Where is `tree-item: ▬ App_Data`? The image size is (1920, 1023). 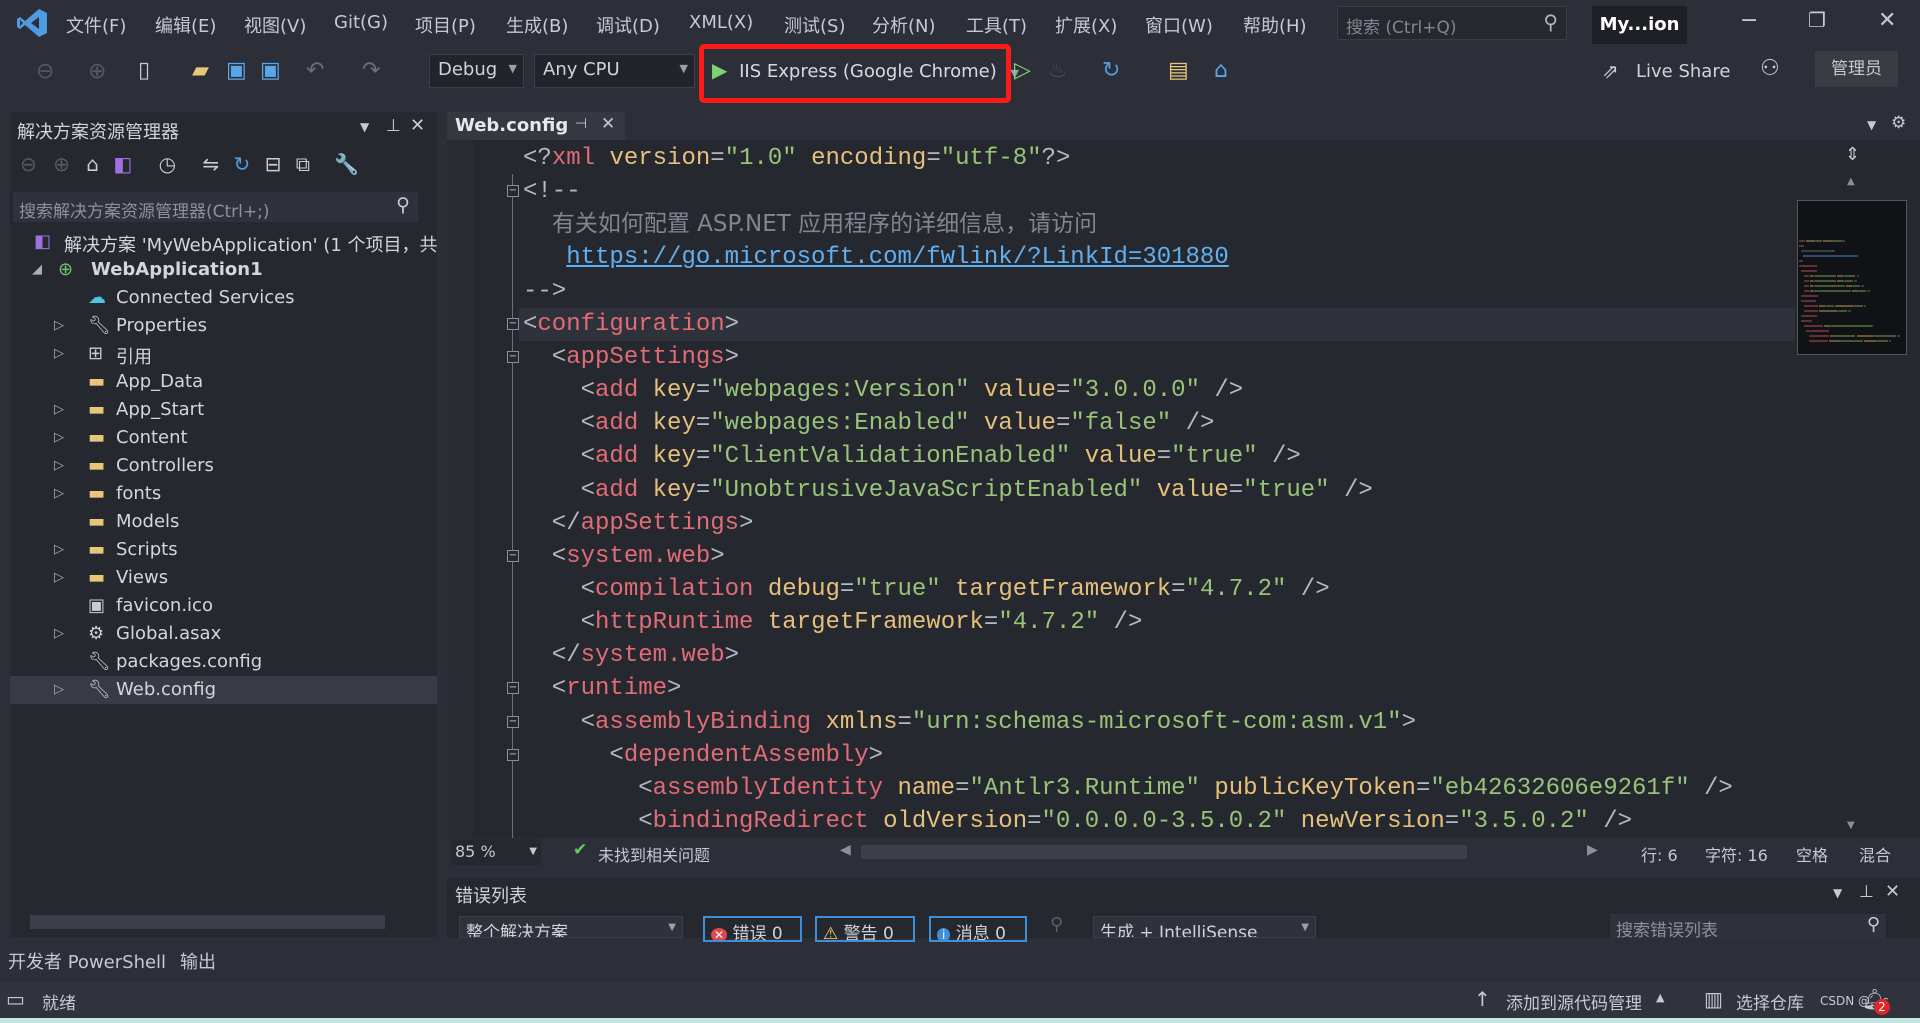
tree-item: ▬ App_Data is located at coordinates (223, 382).